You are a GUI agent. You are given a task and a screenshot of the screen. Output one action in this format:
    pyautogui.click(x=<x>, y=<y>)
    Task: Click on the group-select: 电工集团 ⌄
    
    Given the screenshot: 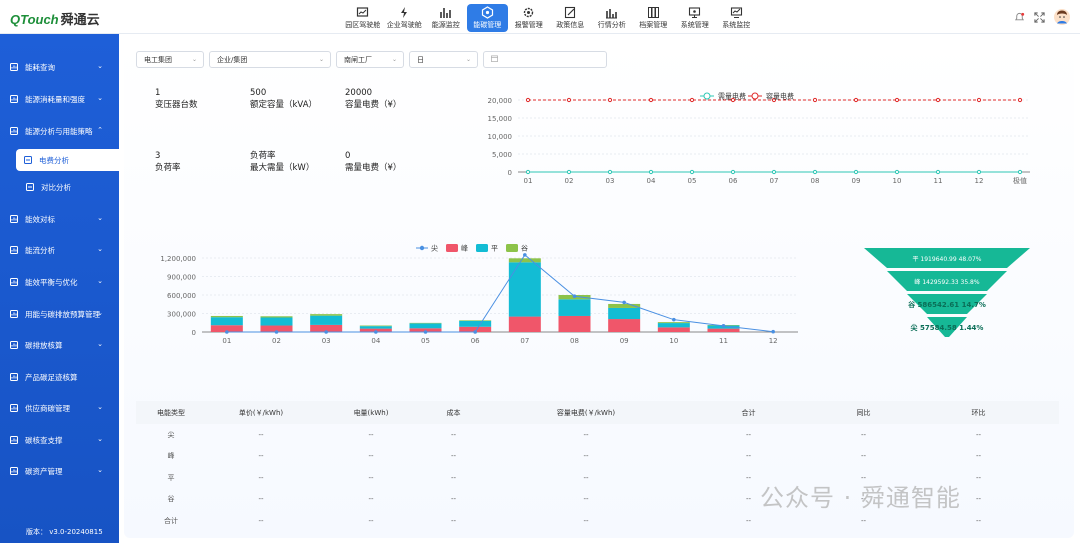 What is the action you would take?
    pyautogui.click(x=170, y=59)
    